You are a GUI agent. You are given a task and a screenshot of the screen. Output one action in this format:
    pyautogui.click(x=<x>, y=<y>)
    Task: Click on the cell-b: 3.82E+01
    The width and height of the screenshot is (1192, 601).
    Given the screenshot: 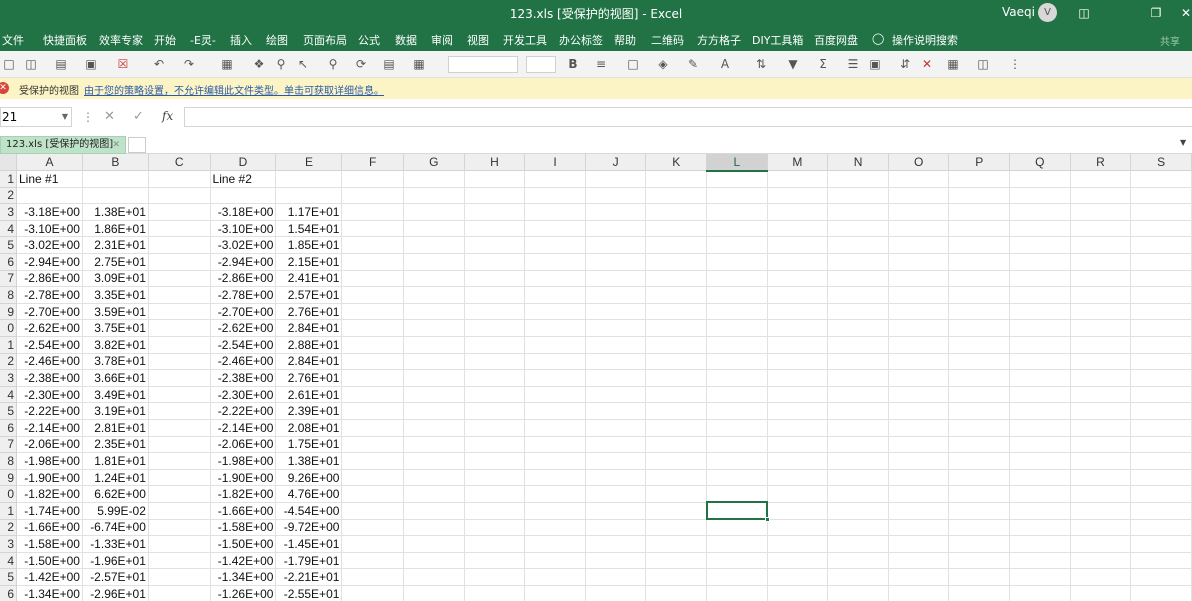 What is the action you would take?
    pyautogui.click(x=115, y=345)
    